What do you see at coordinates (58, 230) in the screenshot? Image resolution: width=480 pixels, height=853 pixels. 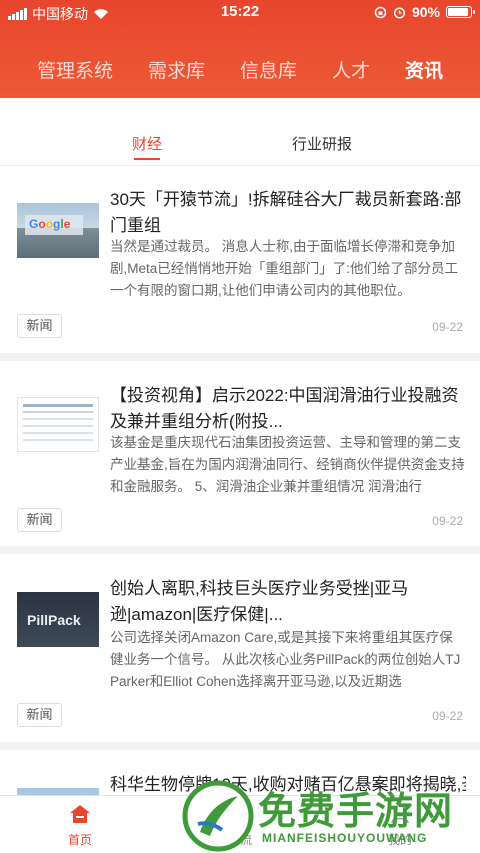 I see `article-thumbnail: Google` at bounding box center [58, 230].